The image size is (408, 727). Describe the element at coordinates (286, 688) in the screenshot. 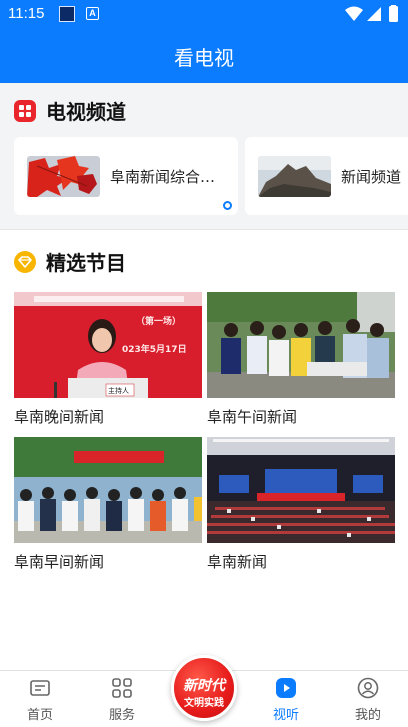

I see `play-icon` at that location.